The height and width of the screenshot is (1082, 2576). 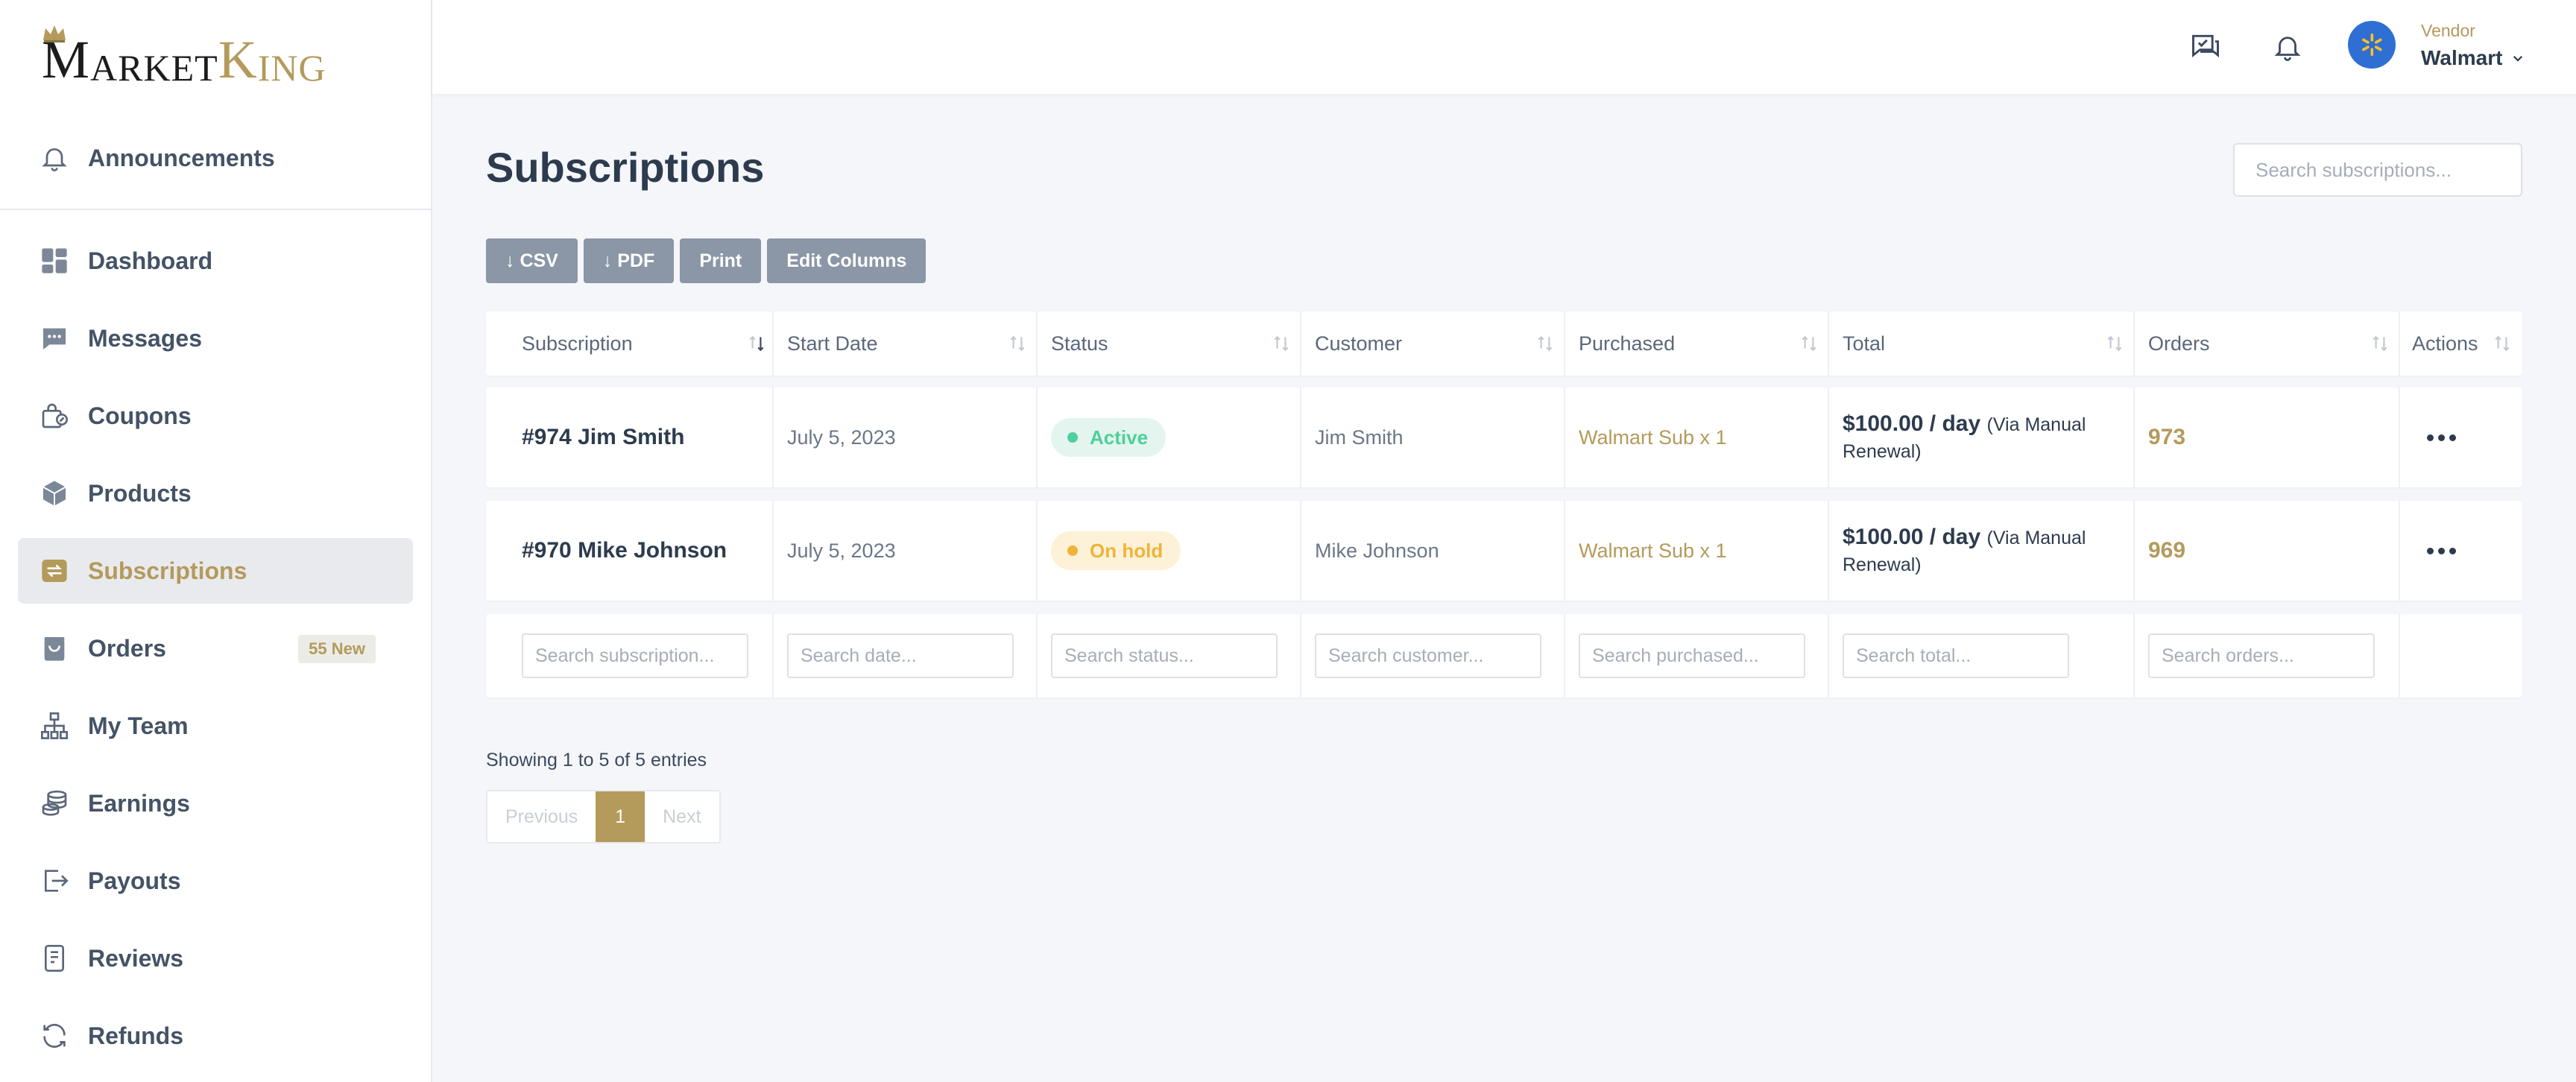 I want to click on order-link: 969, so click(x=2166, y=551).